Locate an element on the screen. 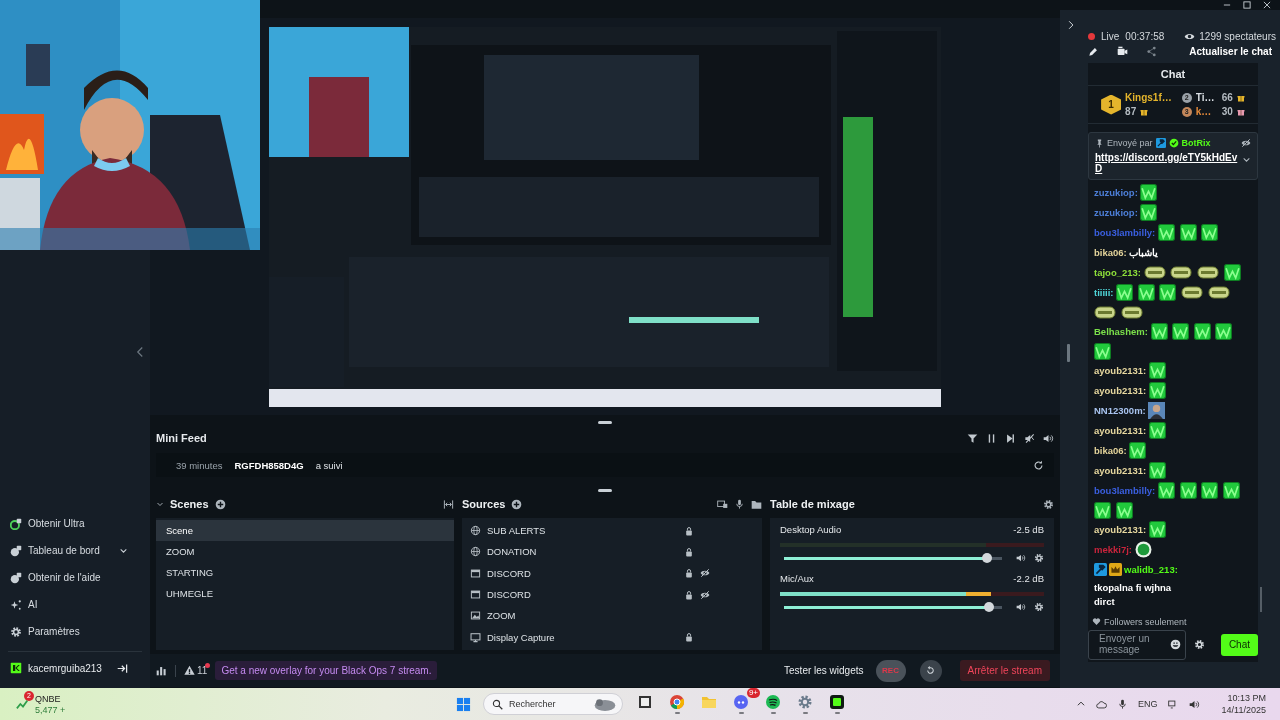 This screenshot has width=1280, height=720. leader-count: 87 is located at coordinates (1131, 111).